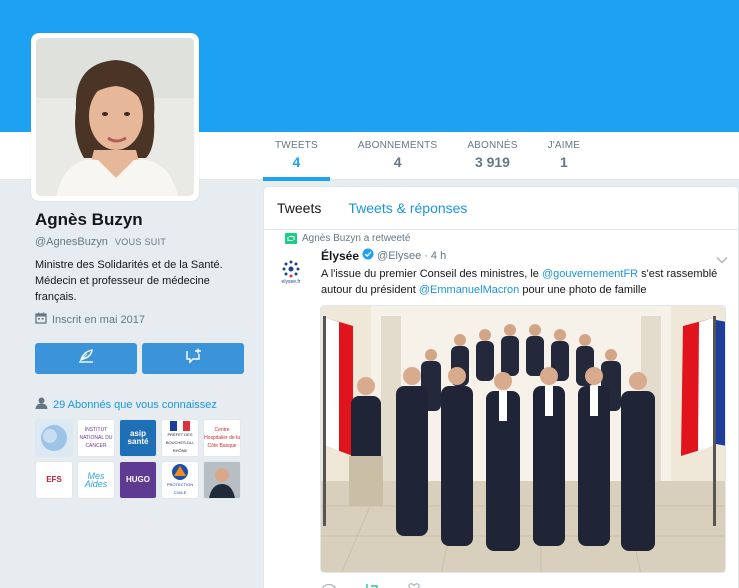  I want to click on follows-you-badge: VOUS SUIT, so click(141, 242).